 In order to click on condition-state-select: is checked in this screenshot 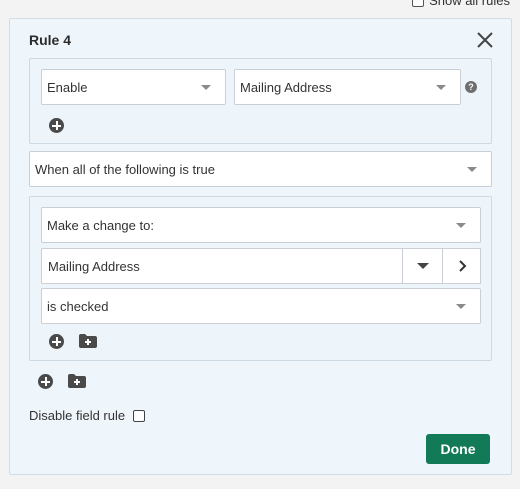, I will do `click(261, 306)`.